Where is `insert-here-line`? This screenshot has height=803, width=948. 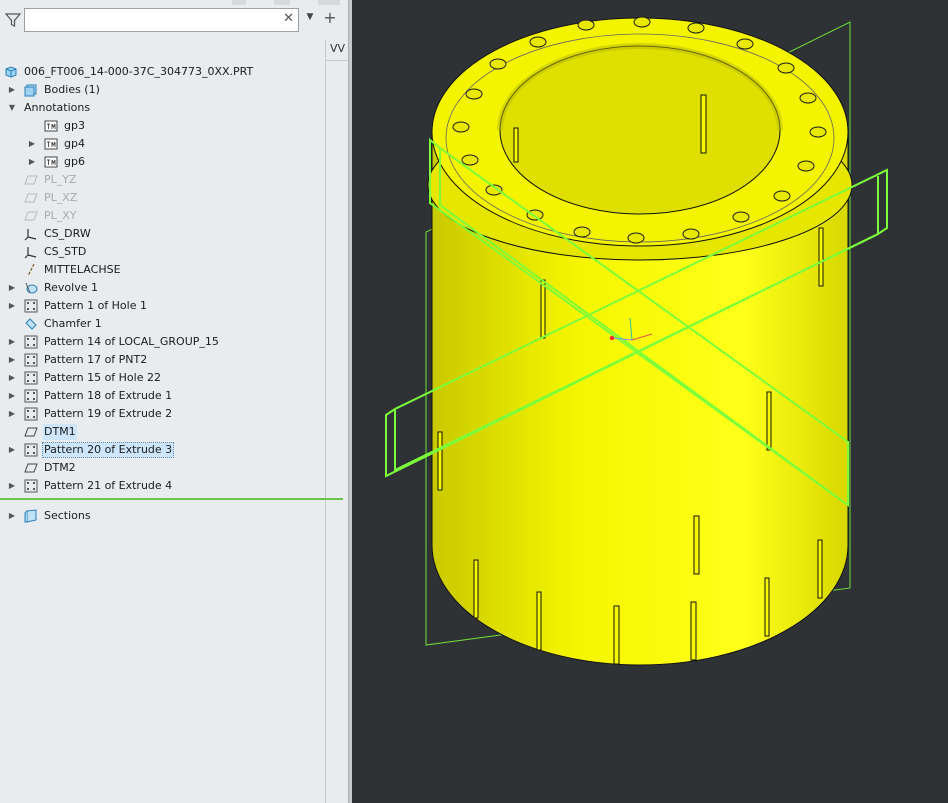
insert-here-line is located at coordinates (171, 499).